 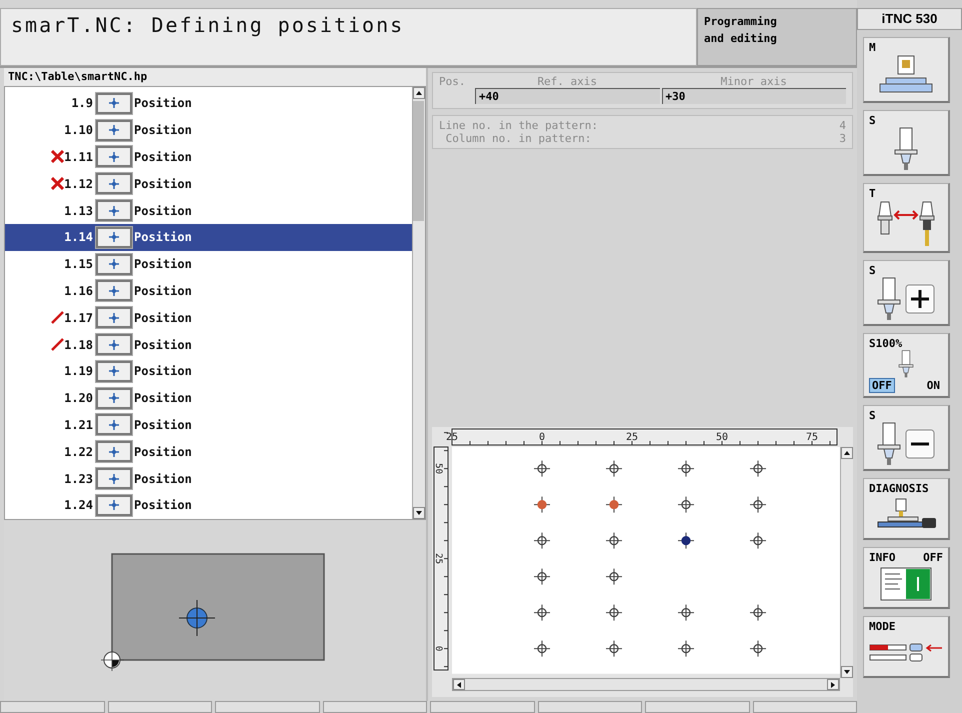 What do you see at coordinates (882, 385) in the screenshot?
I see `override-option: OFF` at bounding box center [882, 385].